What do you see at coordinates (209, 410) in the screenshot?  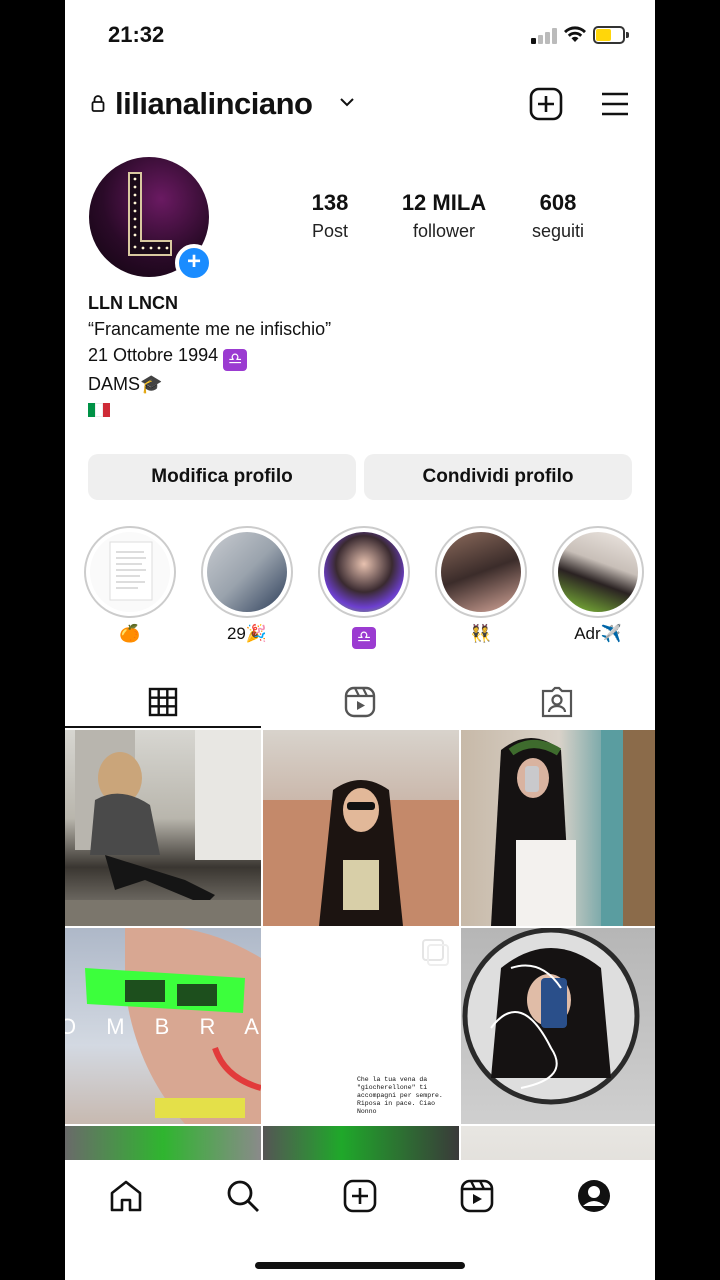 I see `bio-flag-line` at bounding box center [209, 410].